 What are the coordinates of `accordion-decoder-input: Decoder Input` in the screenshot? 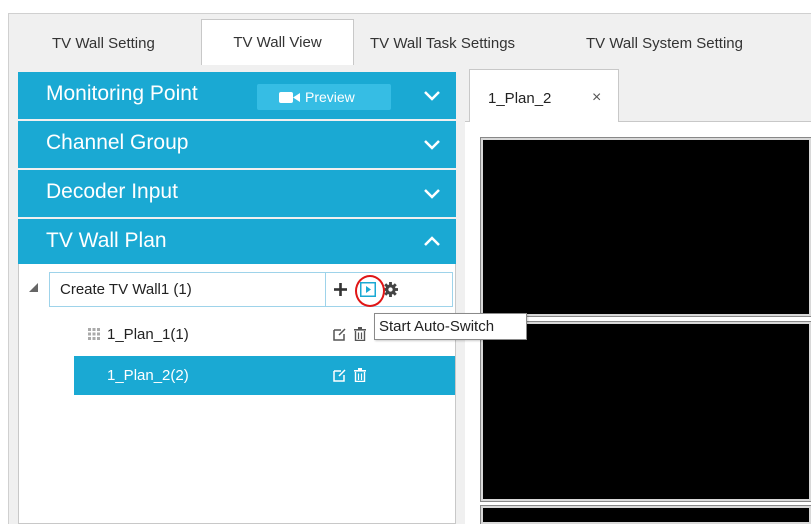 It's located at (237, 193).